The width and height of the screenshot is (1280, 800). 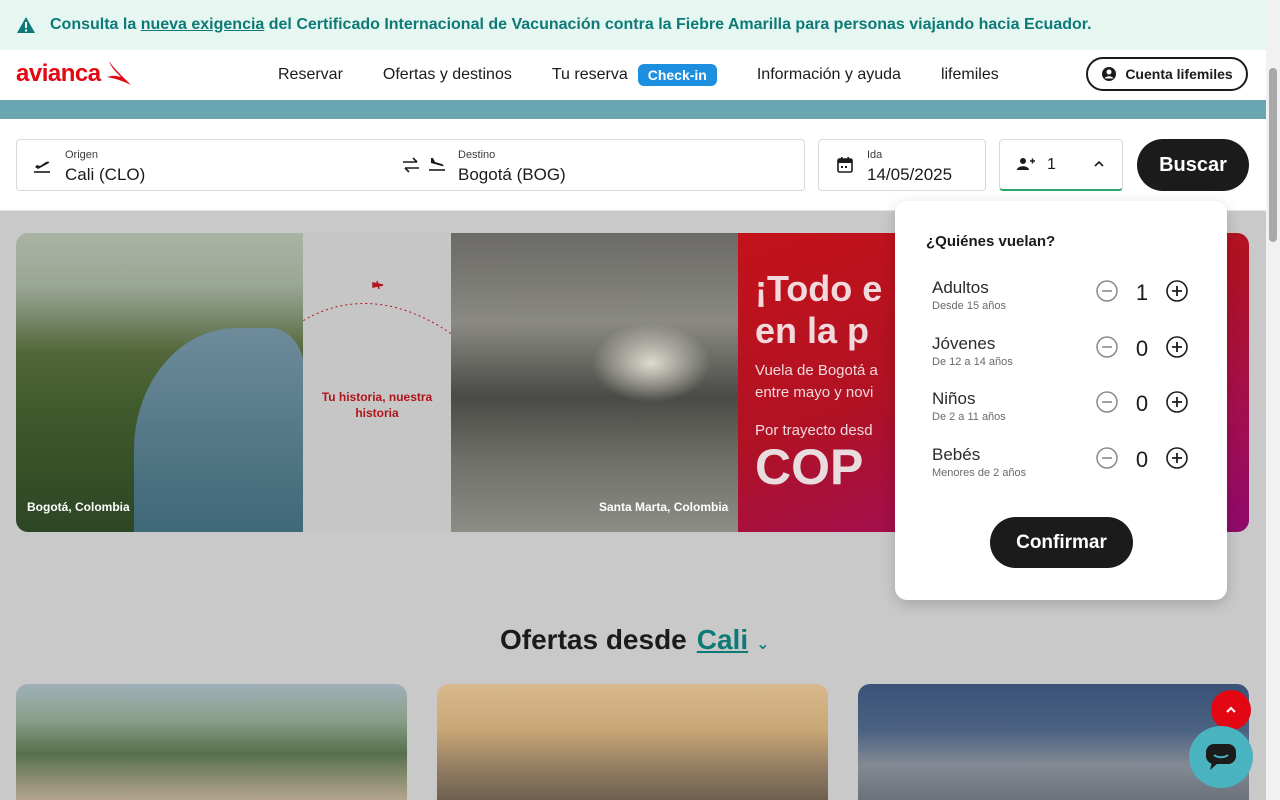 I want to click on date-label: Ida, so click(x=875, y=155).